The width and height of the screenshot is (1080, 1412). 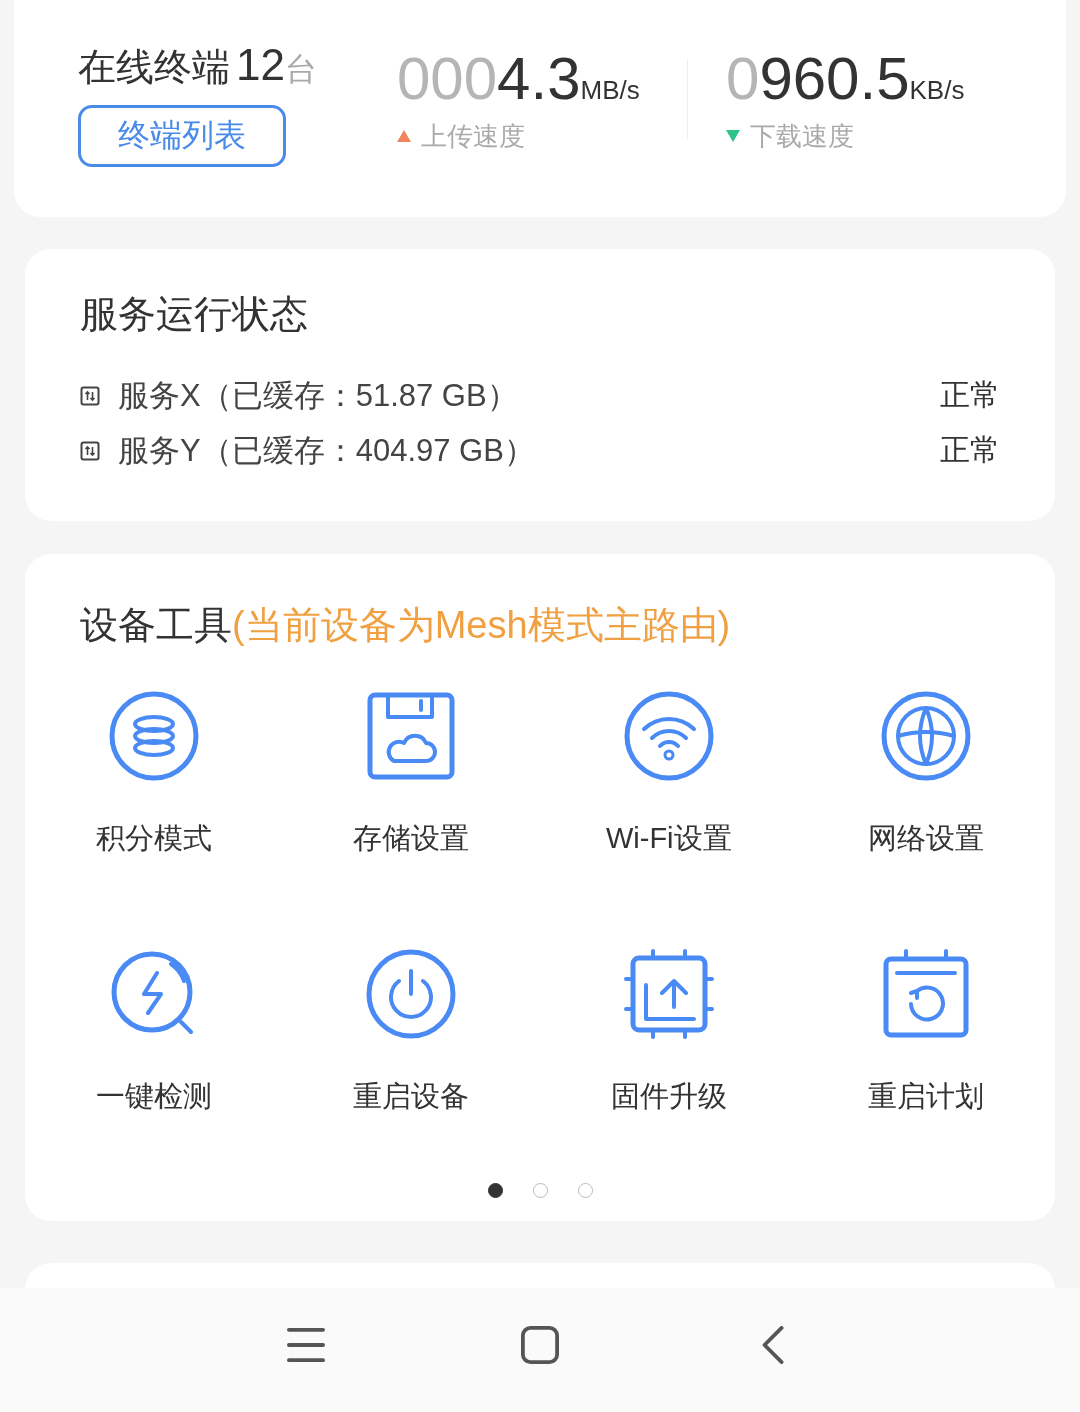 What do you see at coordinates (668, 994) in the screenshot?
I see `chip-upload-icon` at bounding box center [668, 994].